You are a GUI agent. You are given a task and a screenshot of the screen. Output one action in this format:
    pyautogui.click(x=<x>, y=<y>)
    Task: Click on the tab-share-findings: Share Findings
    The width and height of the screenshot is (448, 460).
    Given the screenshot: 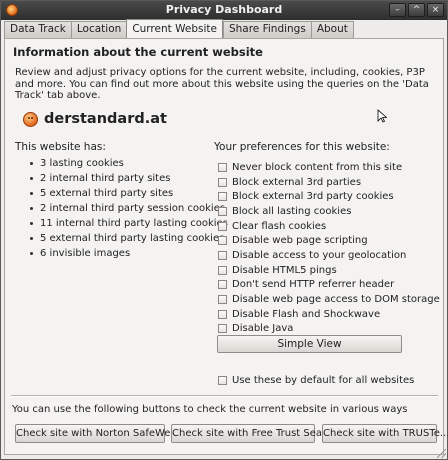 What is the action you would take?
    pyautogui.click(x=266, y=29)
    